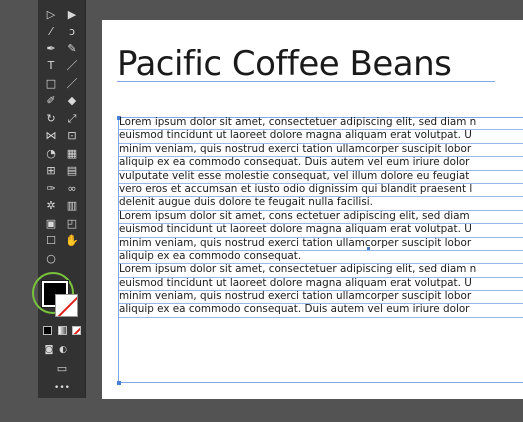 The width and height of the screenshot is (523, 422). Describe the element at coordinates (76, 330) in the screenshot. I see `none-swatch-icon` at that location.